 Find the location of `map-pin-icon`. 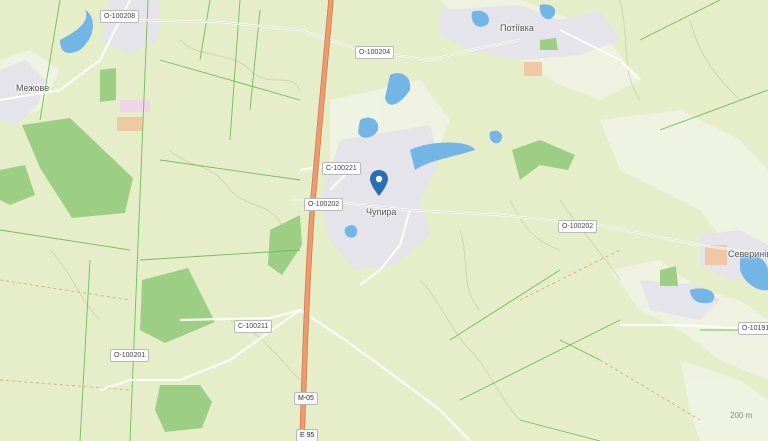

map-pin-icon is located at coordinates (379, 183).